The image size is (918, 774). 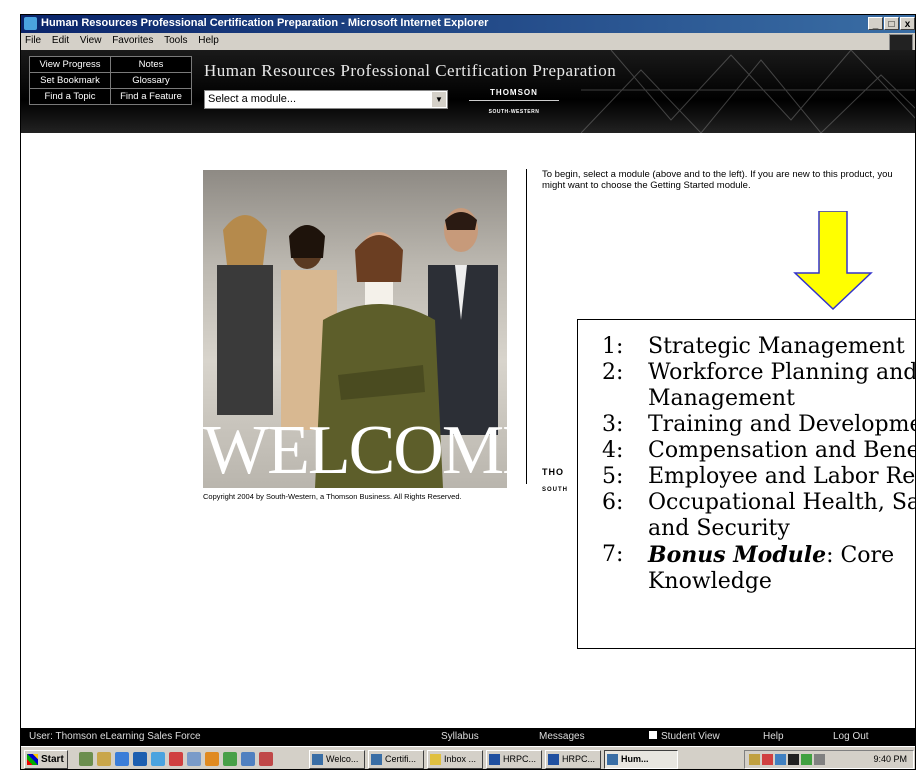 I want to click on speaker-icon, so click(x=754, y=759).